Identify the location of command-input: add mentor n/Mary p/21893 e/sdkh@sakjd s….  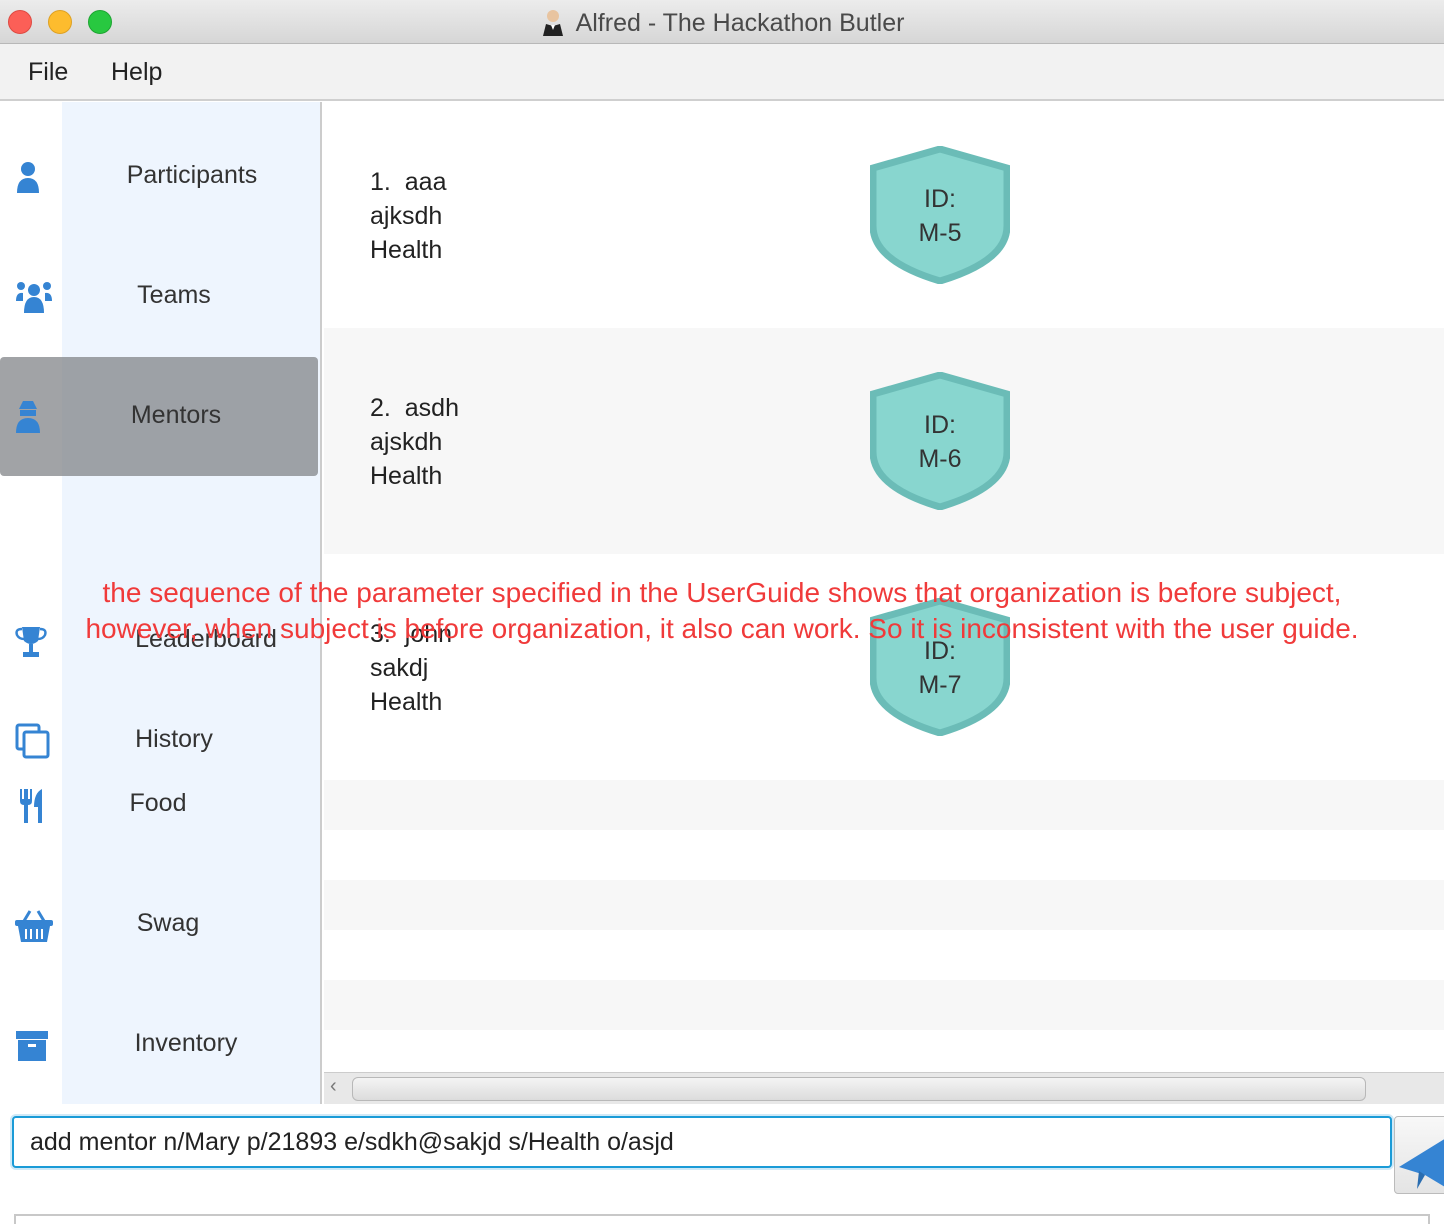
(702, 1142).